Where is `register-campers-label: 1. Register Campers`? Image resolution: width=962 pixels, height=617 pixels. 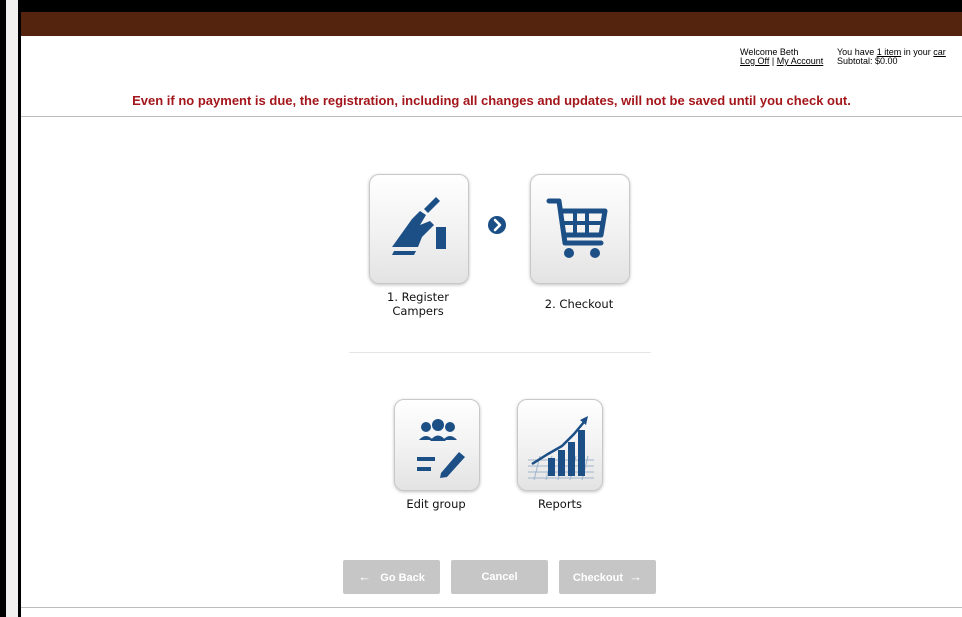
register-campers-label: 1. Register Campers is located at coordinates (418, 304).